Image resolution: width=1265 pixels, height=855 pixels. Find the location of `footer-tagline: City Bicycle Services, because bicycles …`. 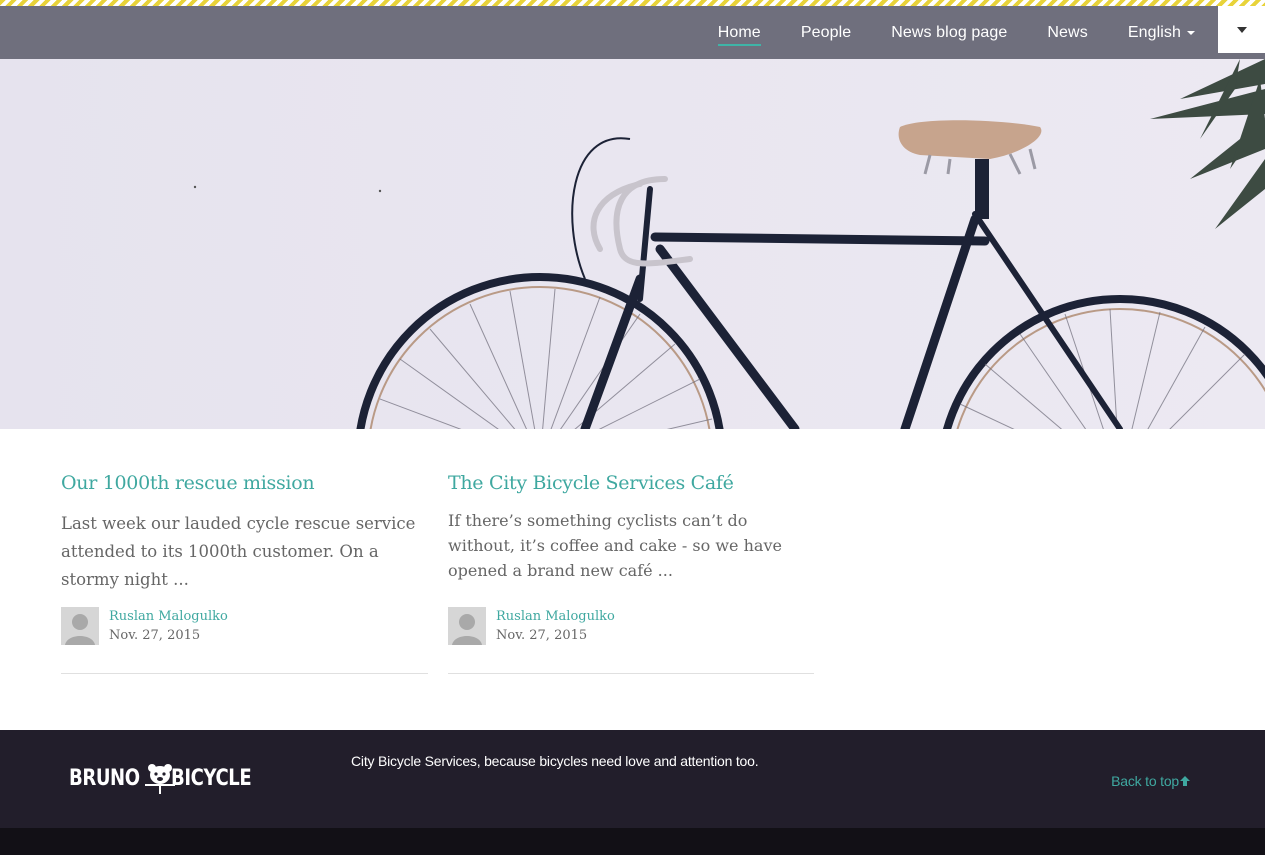

footer-tagline: City Bicycle Services, because bicycles … is located at coordinates (555, 761).